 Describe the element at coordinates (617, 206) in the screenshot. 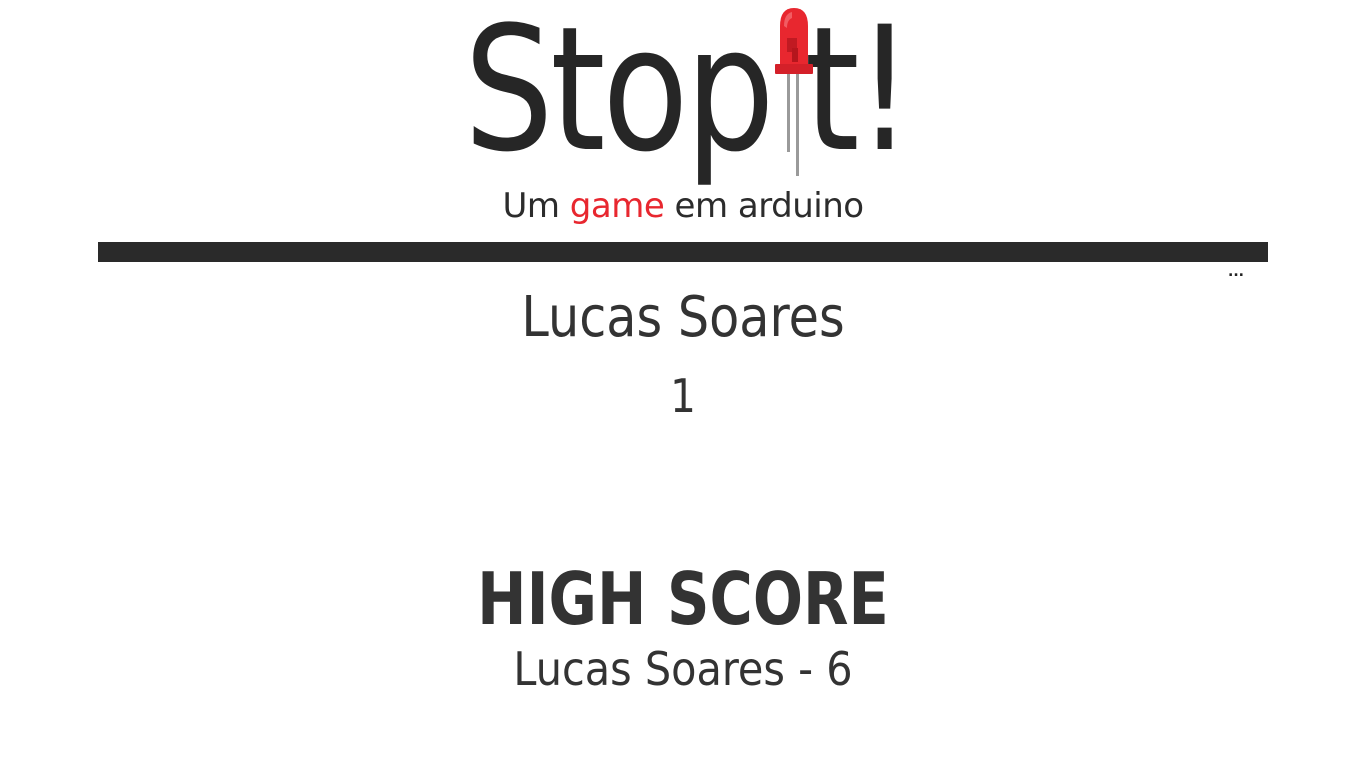

I see `subtitle-accent: game` at that location.